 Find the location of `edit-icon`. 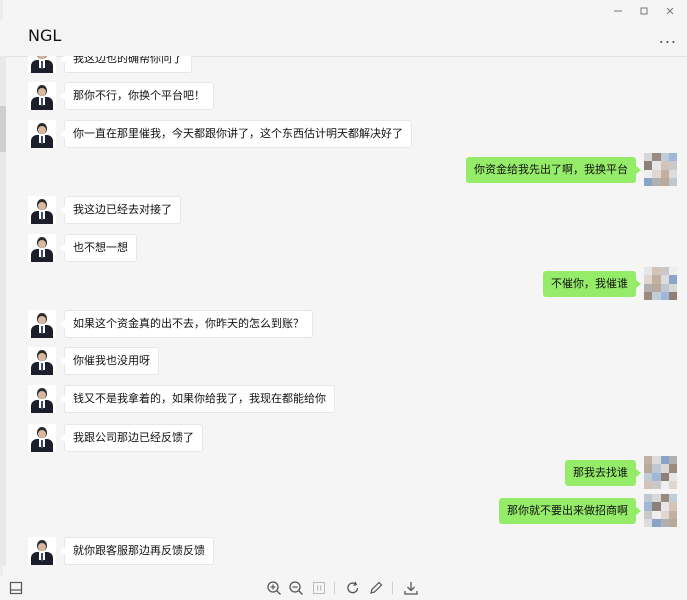

edit-icon is located at coordinates (376, 588).